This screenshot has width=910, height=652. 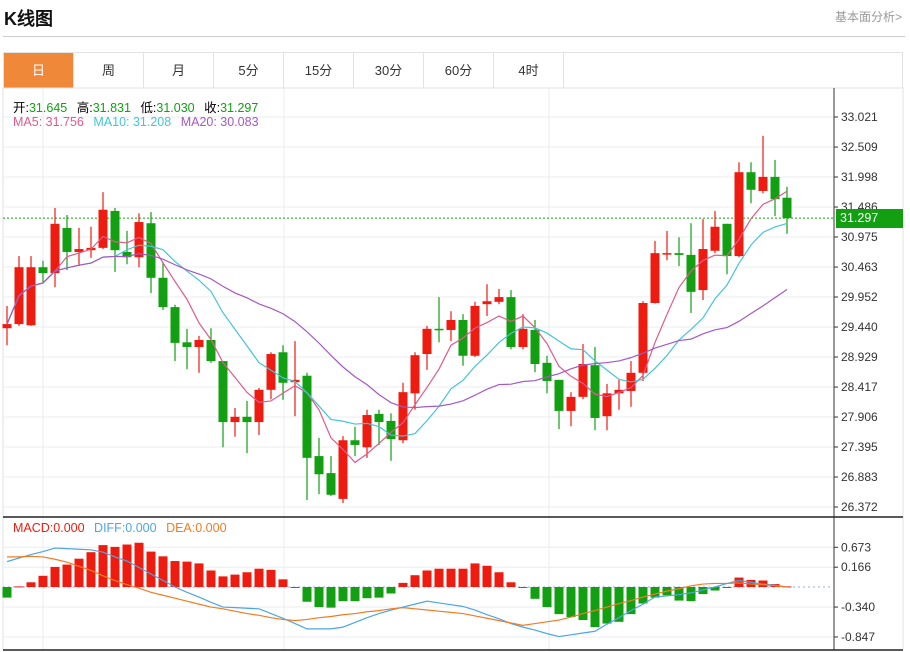 I want to click on y-tick-label: 27.906, so click(x=859, y=417).